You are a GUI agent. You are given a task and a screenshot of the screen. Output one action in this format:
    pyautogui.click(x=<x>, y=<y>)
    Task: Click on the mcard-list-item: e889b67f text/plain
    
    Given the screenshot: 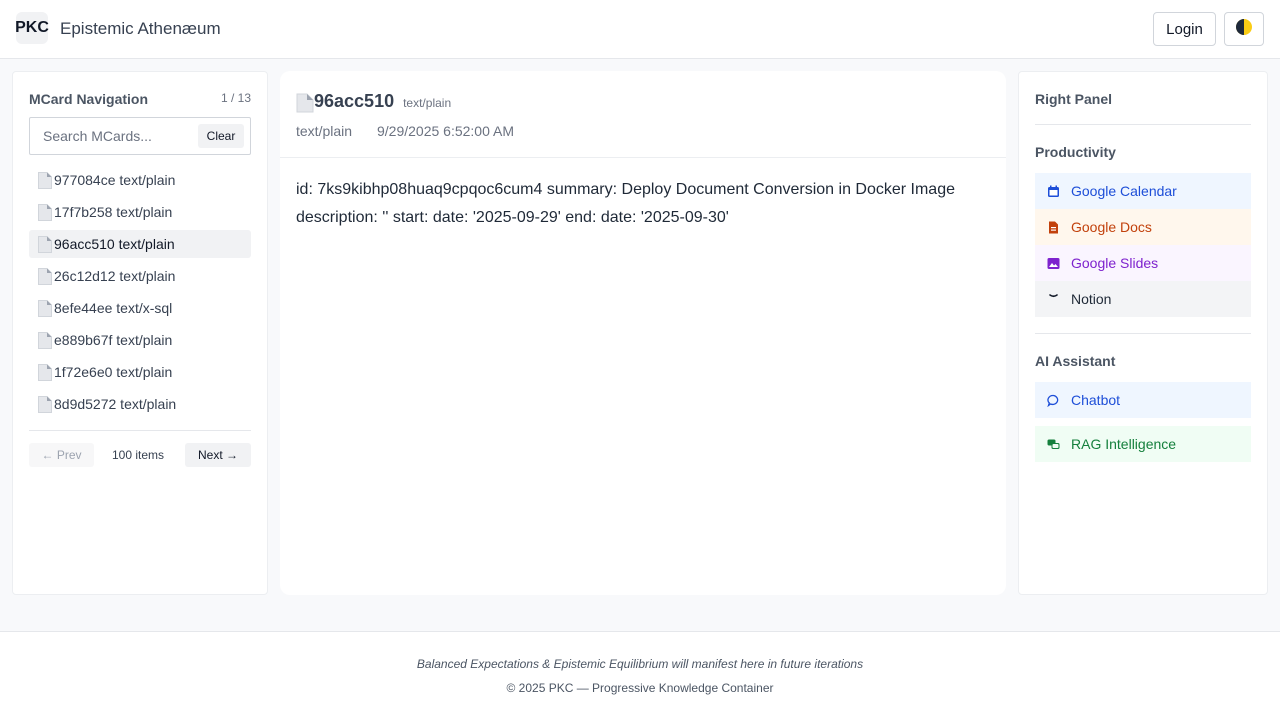 What is the action you would take?
    pyautogui.click(x=140, y=340)
    